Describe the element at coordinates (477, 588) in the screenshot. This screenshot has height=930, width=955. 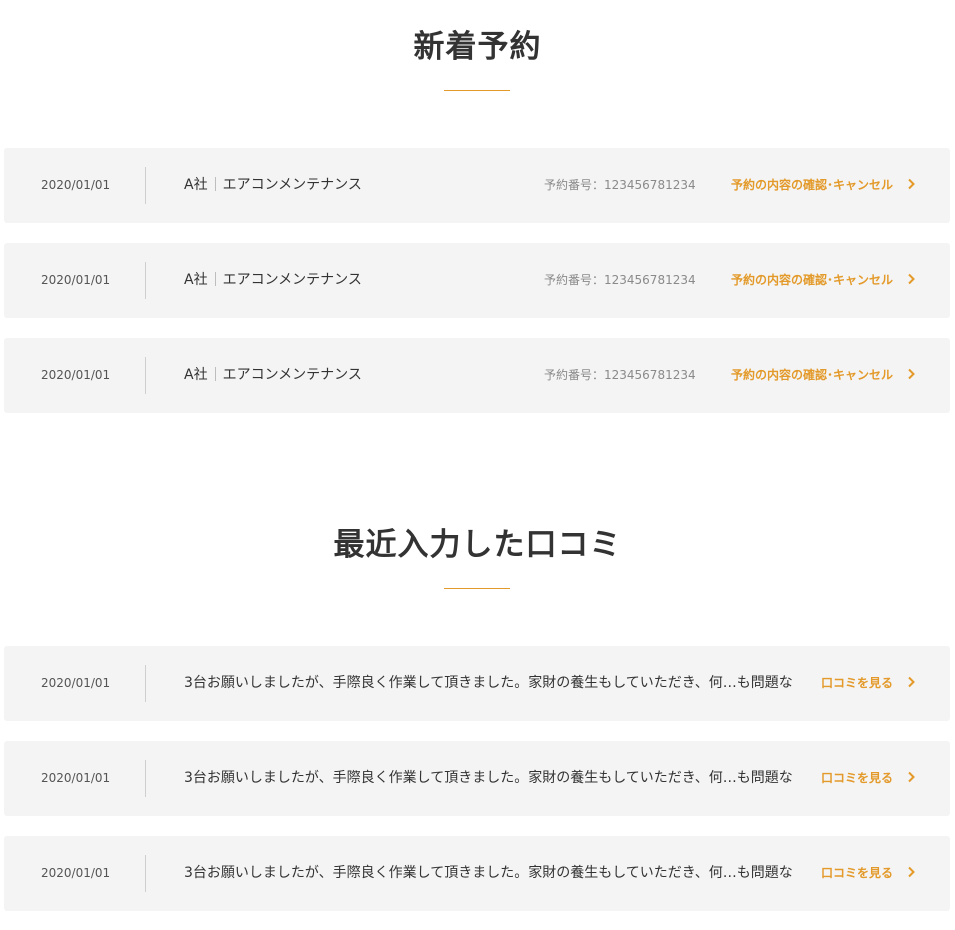
I see `reviews-divider` at that location.